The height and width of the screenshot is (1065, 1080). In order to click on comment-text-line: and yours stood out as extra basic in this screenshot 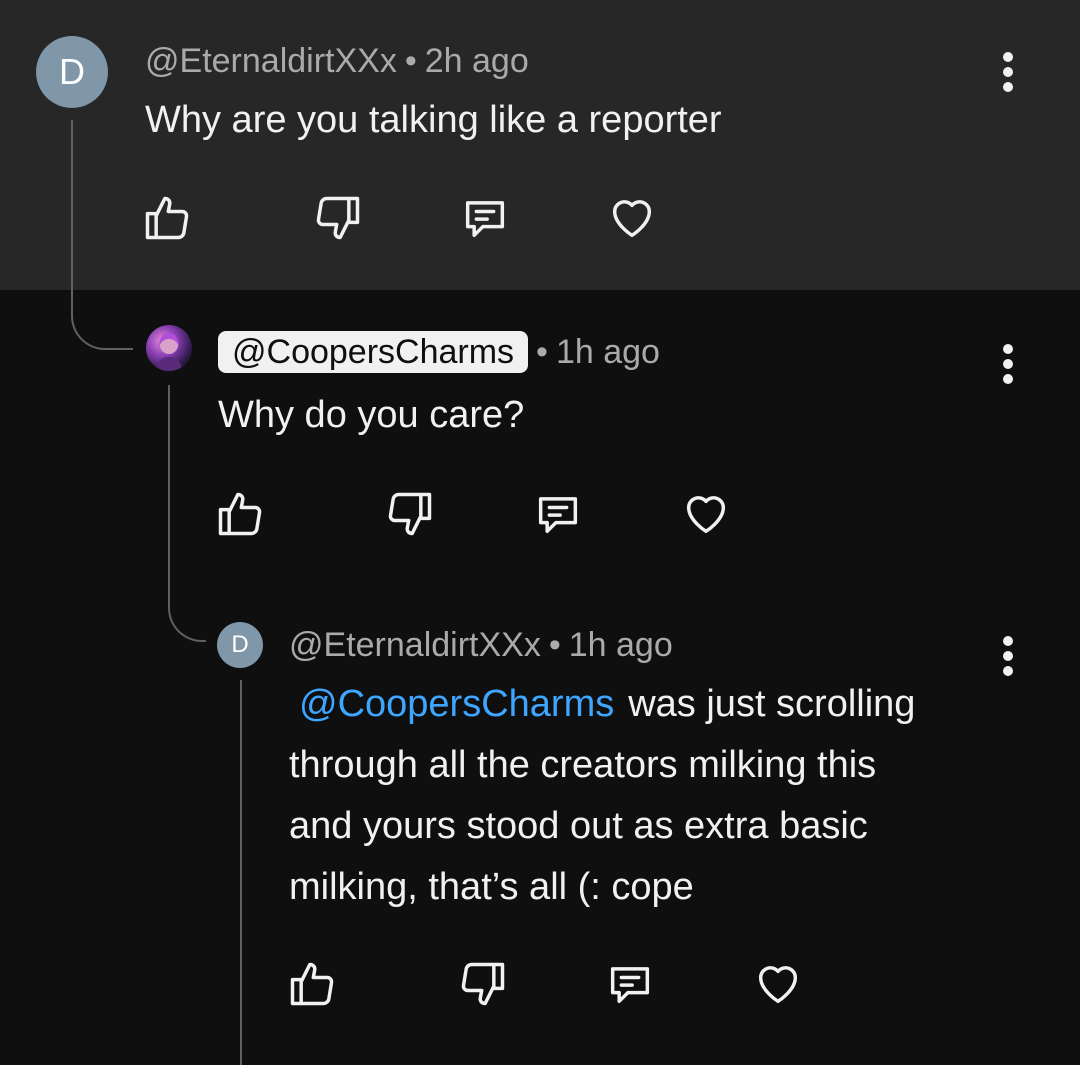, I will do `click(578, 826)`.